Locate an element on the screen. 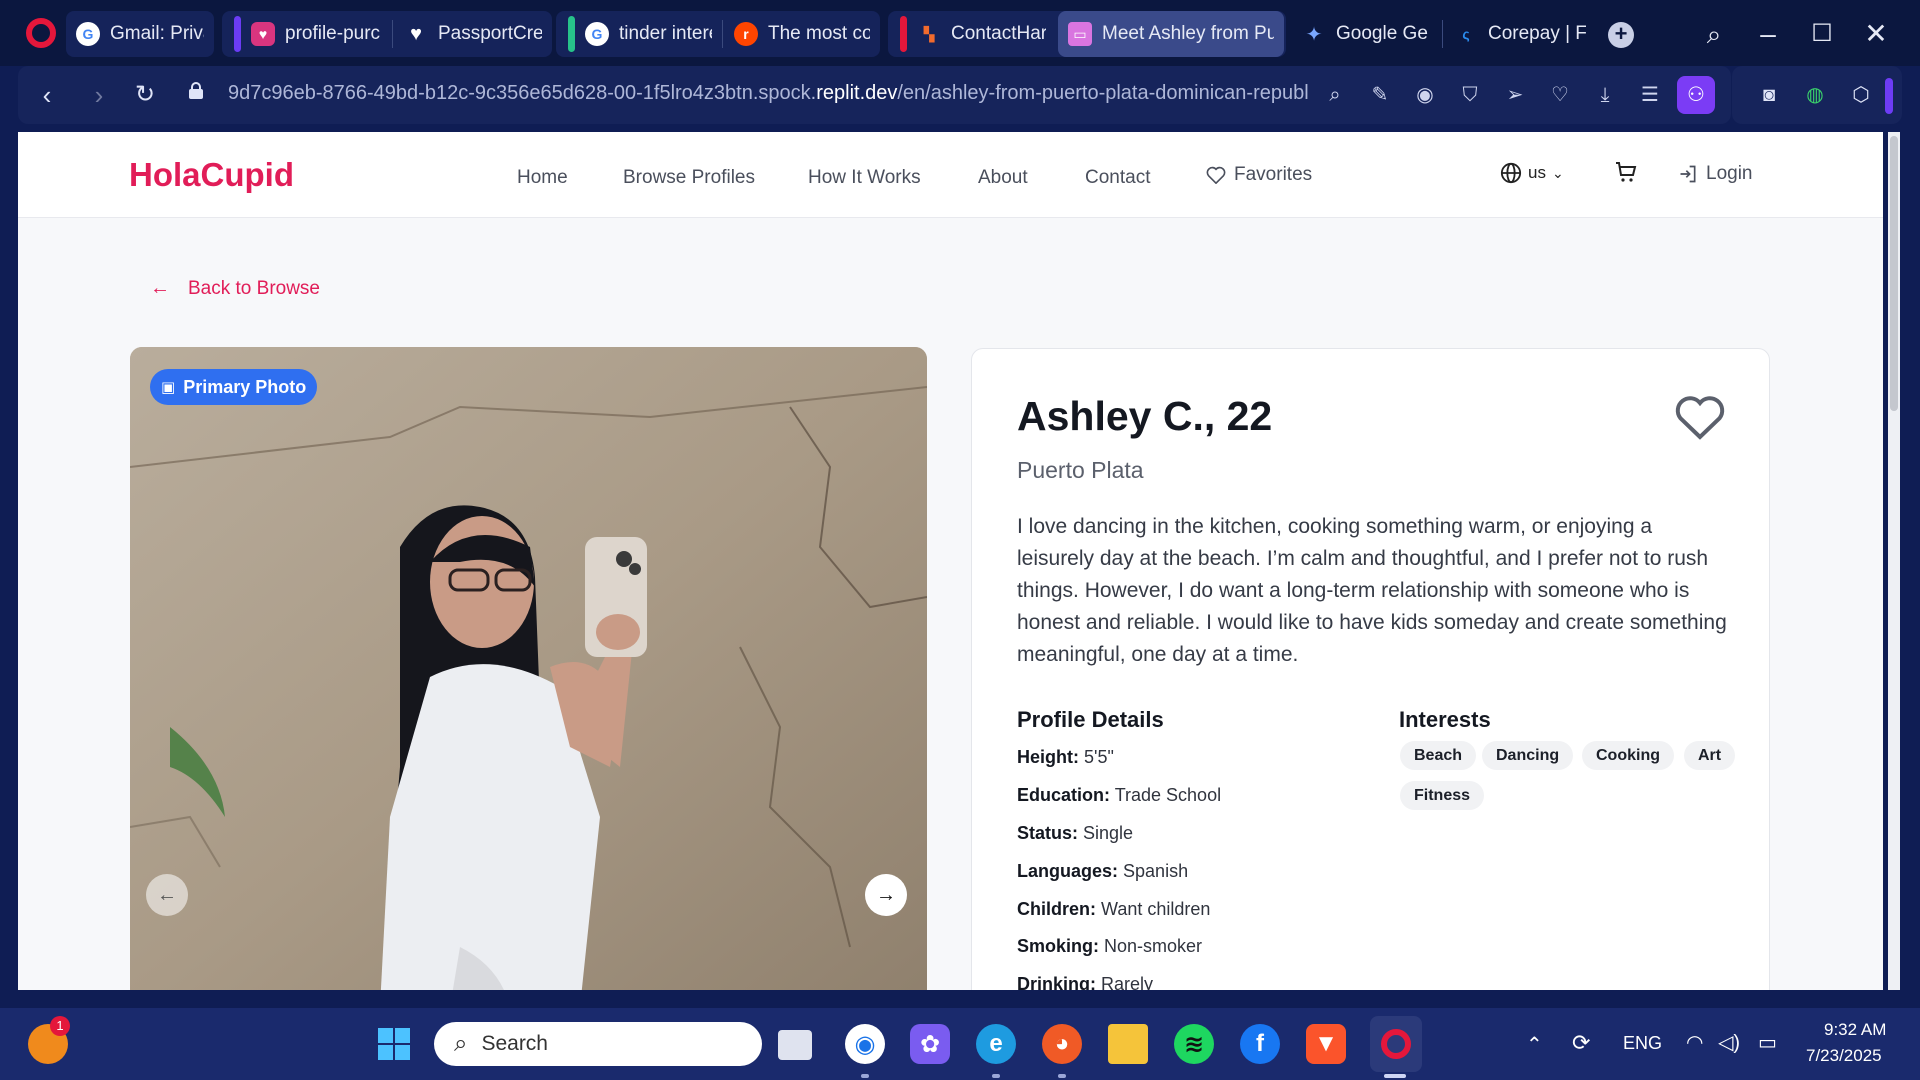  snapshot-icon: ◉ is located at coordinates (1425, 95).